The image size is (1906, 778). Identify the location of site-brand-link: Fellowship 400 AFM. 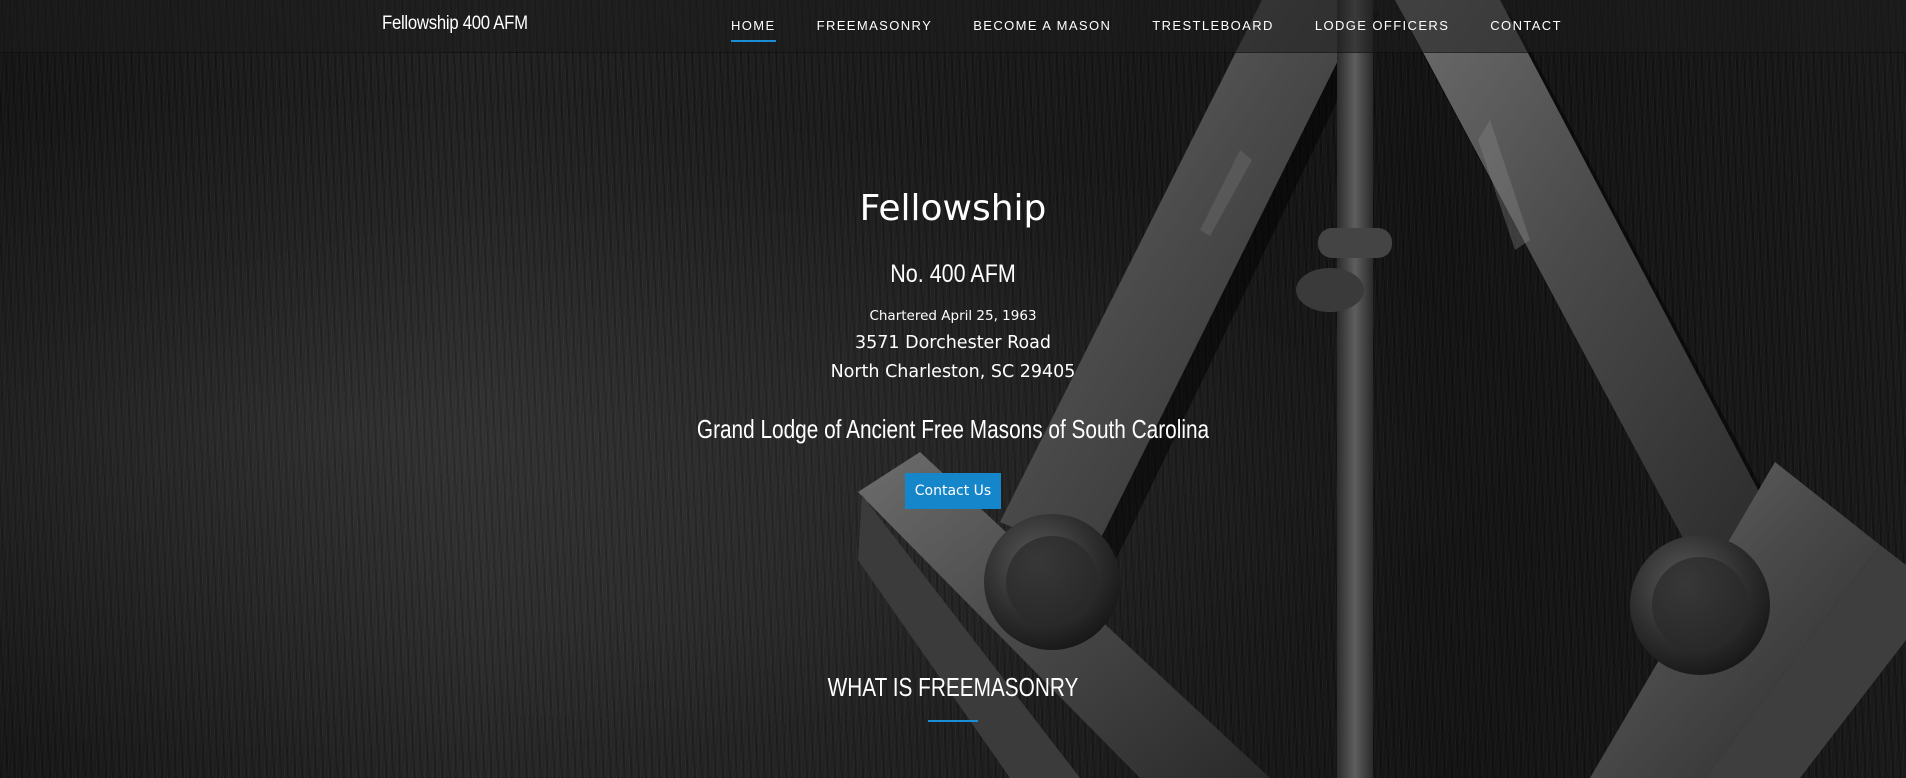
(455, 24).